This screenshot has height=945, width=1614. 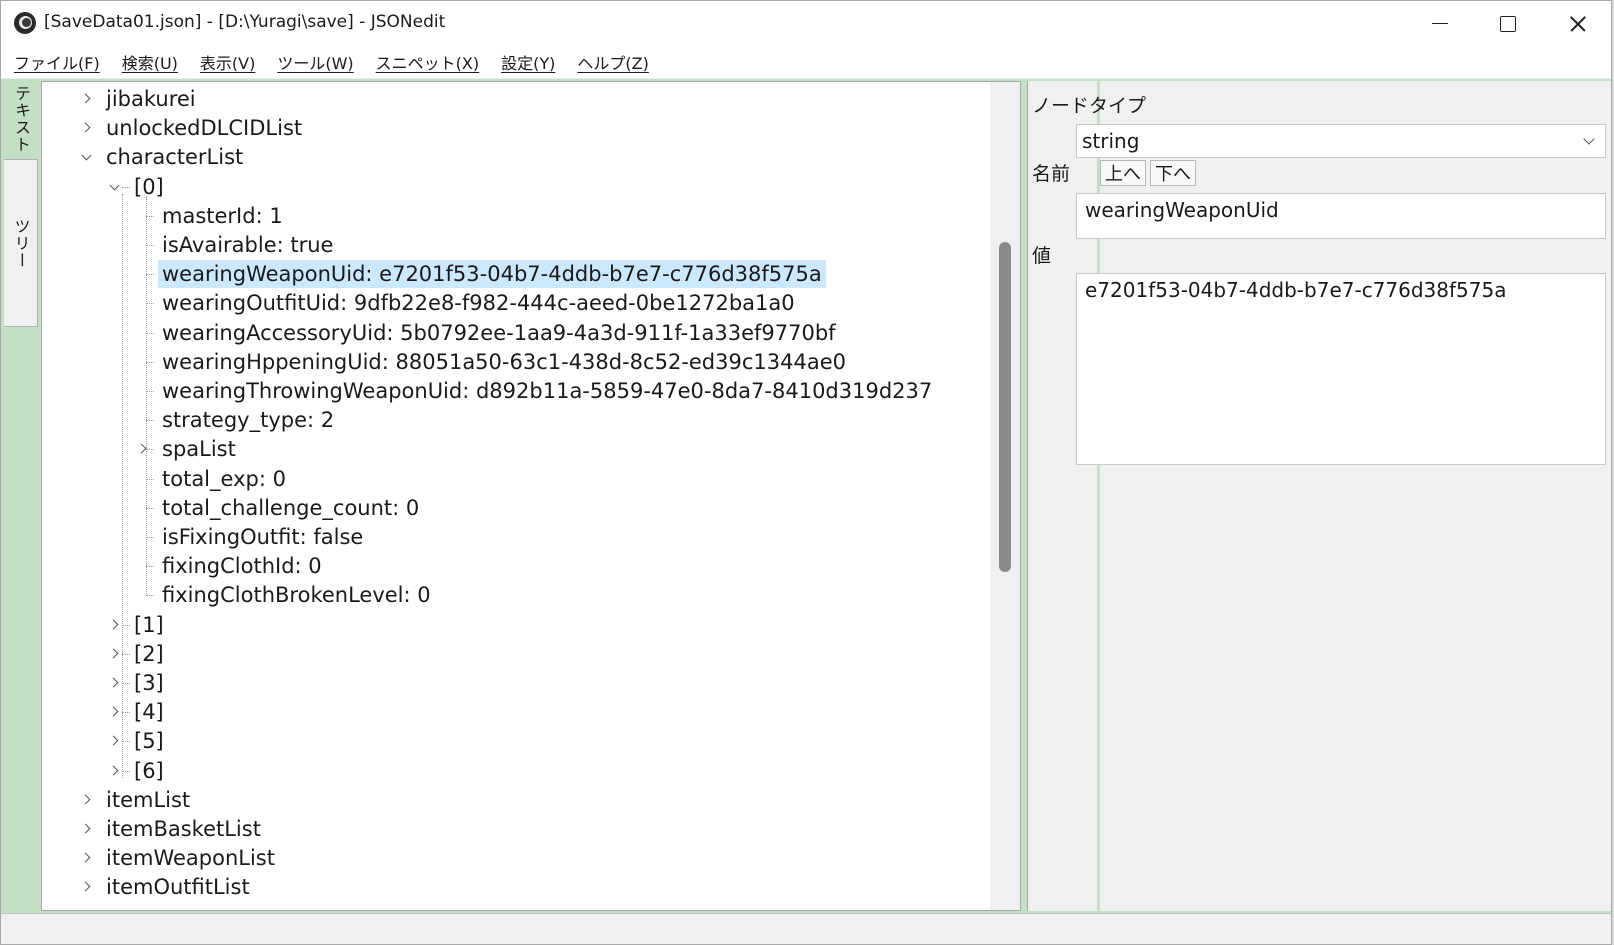 I want to click on tree-node: strategy_type: 2, so click(x=248, y=420).